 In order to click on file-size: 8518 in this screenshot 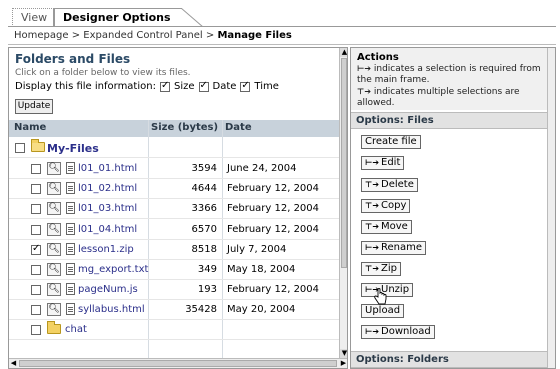, I will do `click(204, 249)`.